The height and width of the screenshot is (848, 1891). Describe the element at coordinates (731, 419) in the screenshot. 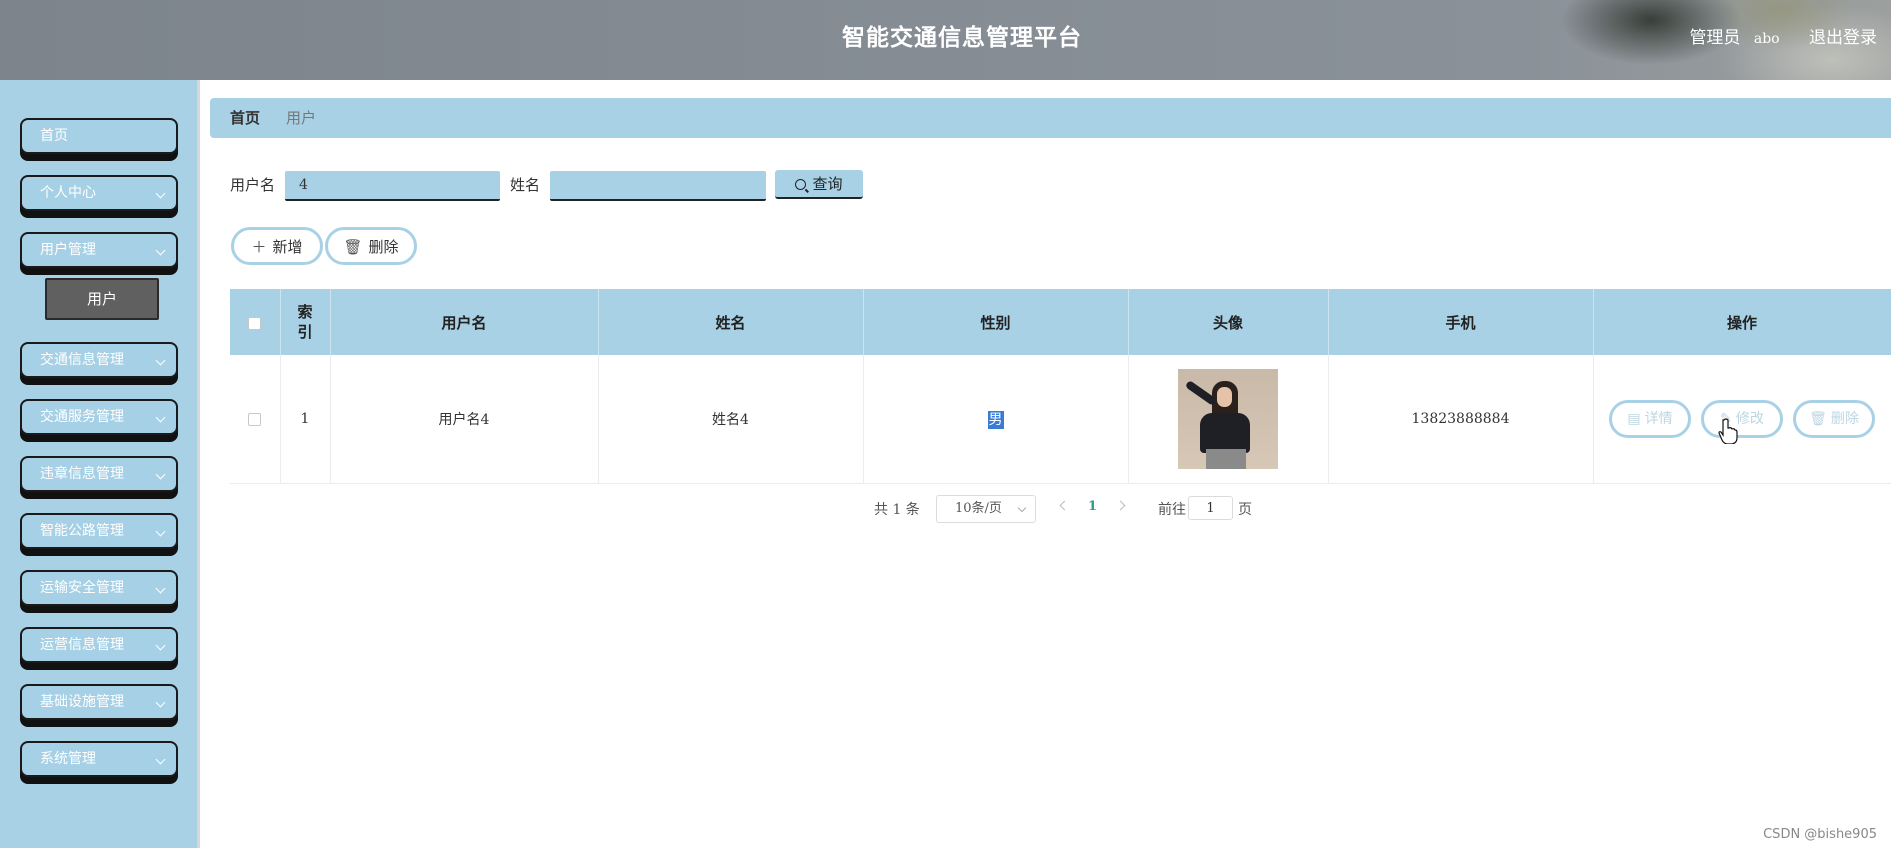

I see `cell-name: 姓名4` at that location.